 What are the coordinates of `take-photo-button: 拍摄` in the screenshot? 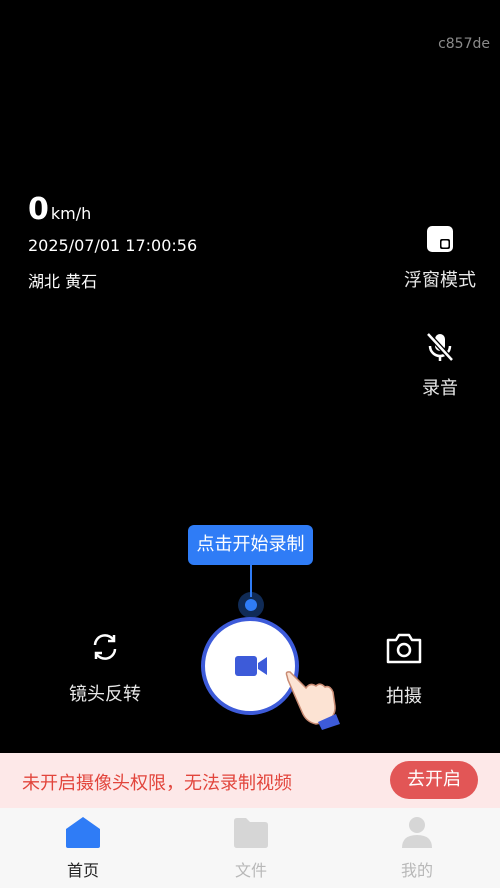 It's located at (404, 669).